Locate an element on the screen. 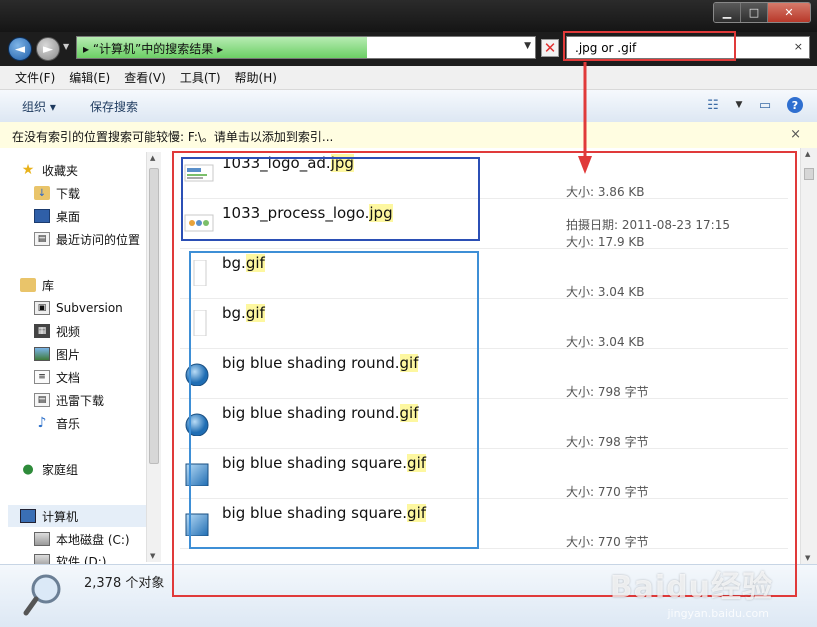 This screenshot has width=817, height=627. nav-local-disk: 本地磁盘 (C:) is located at coordinates (82, 539).